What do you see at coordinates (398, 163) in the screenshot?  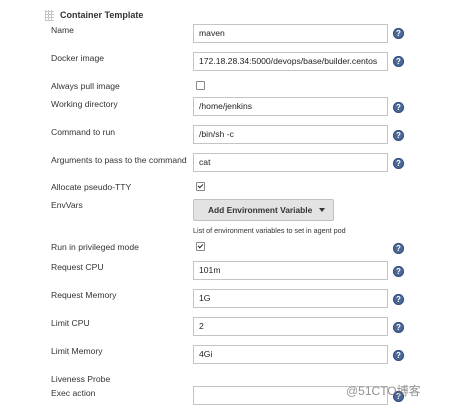 I see `arguments-help-icon: ?` at bounding box center [398, 163].